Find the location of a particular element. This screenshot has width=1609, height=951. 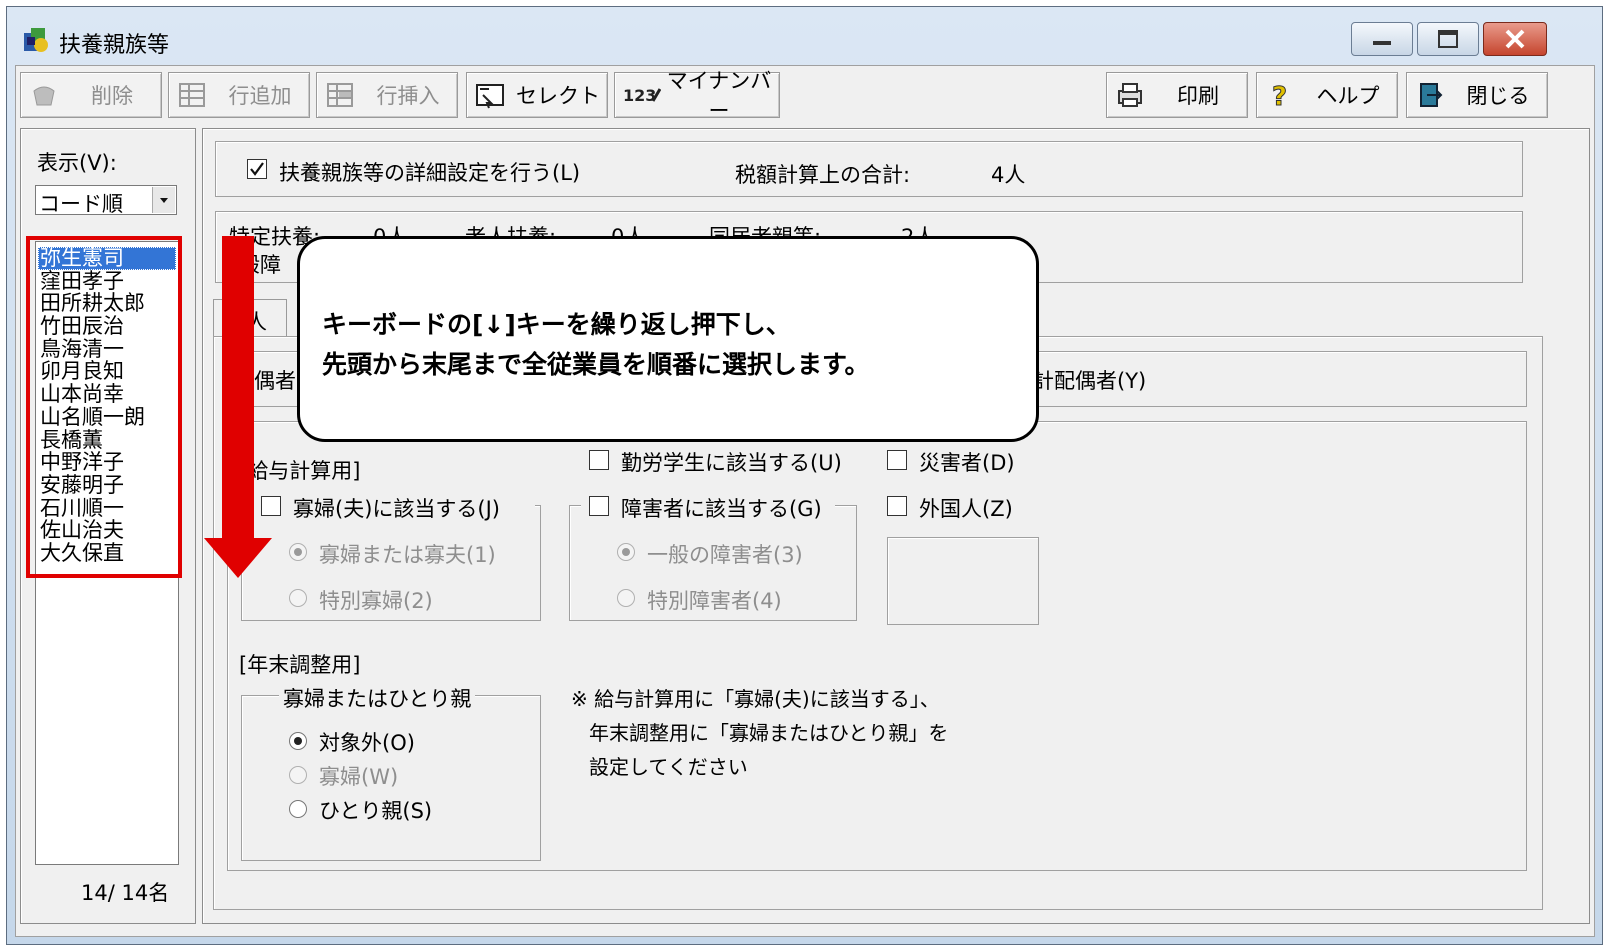

exit-button: 閉じる is located at coordinates (1477, 95).